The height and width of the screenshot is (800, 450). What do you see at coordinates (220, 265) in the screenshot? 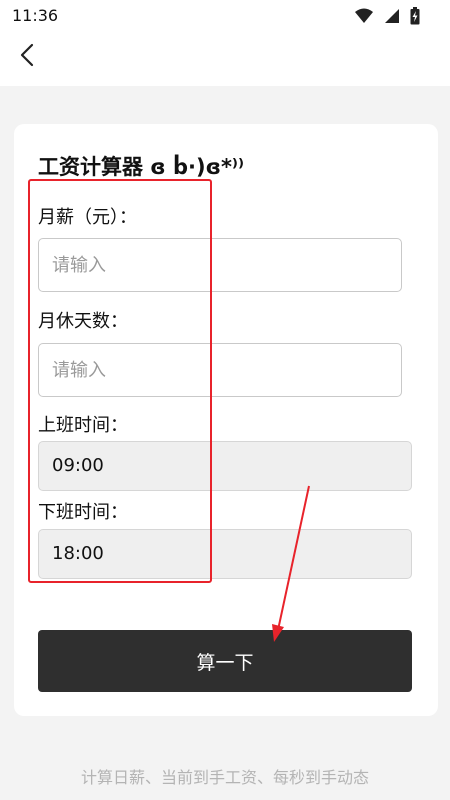
I see `monthly-salary-input` at bounding box center [220, 265].